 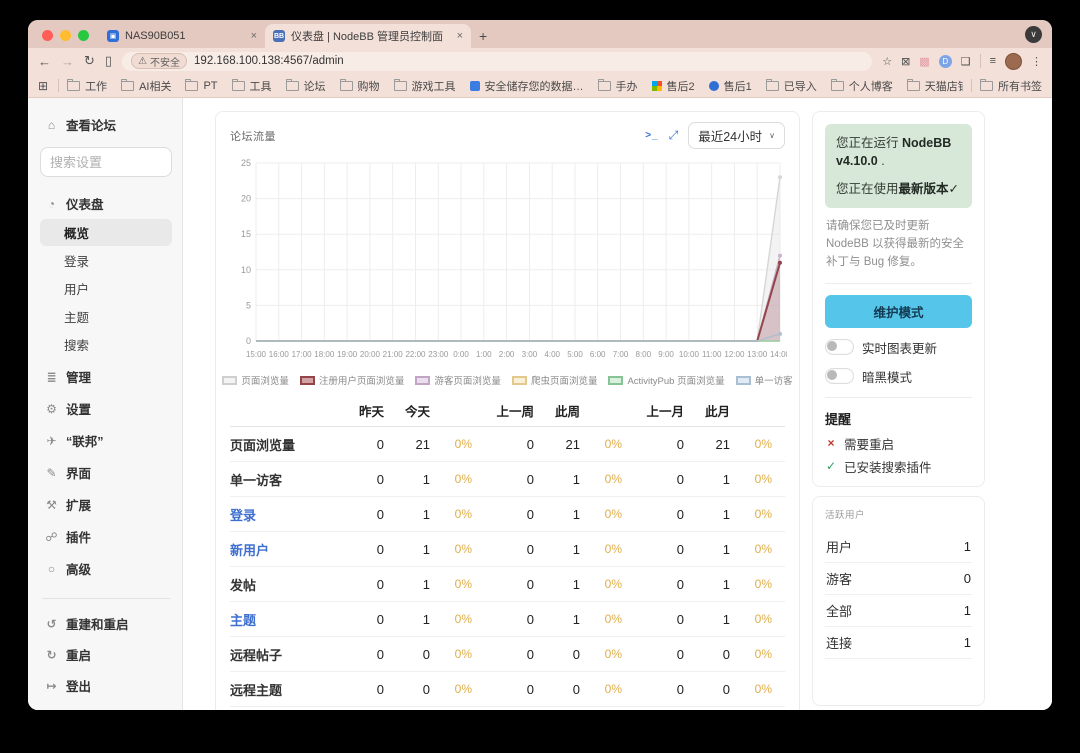 I want to click on bookmark-item: 售后2, so click(x=673, y=86).